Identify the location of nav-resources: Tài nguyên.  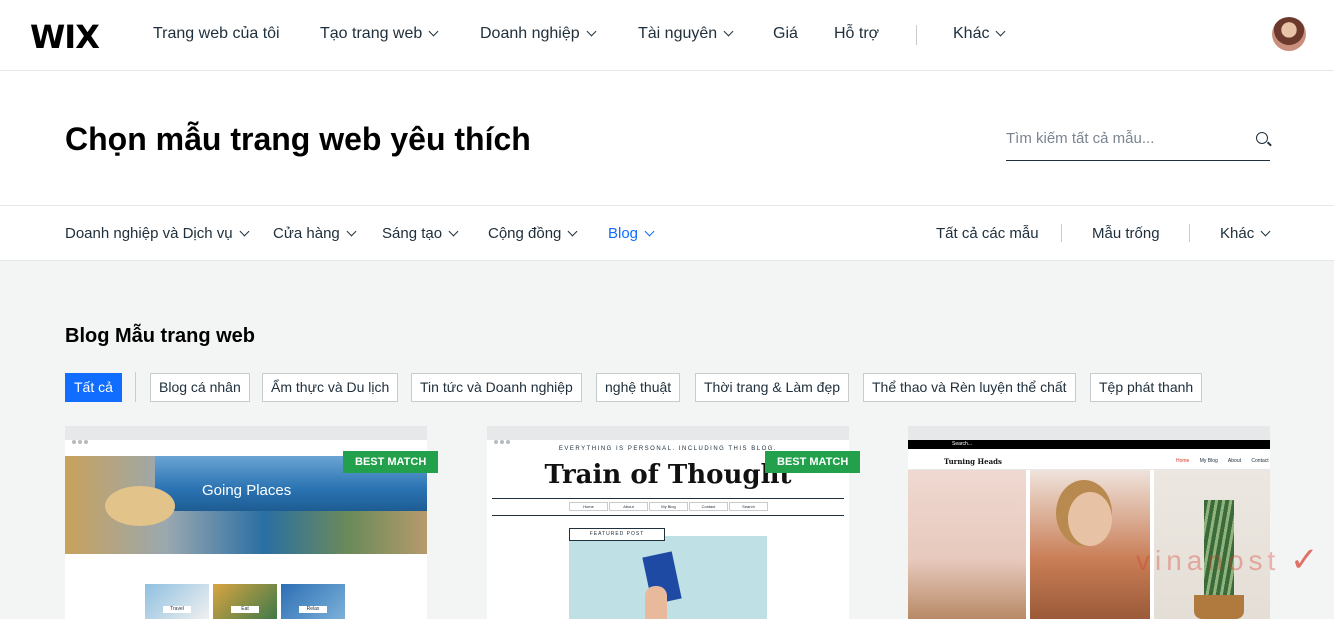
(686, 34).